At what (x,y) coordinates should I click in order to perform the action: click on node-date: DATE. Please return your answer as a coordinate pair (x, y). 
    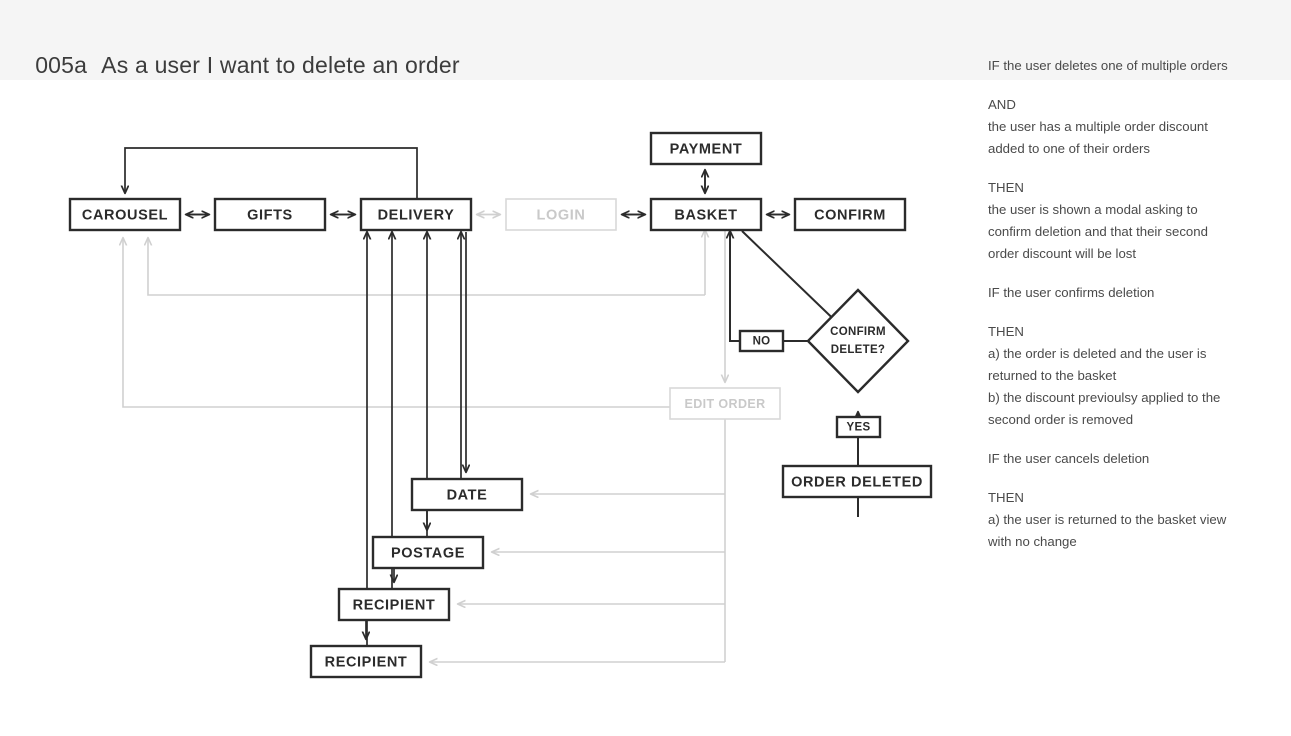
    Looking at the image, I should click on (467, 494).